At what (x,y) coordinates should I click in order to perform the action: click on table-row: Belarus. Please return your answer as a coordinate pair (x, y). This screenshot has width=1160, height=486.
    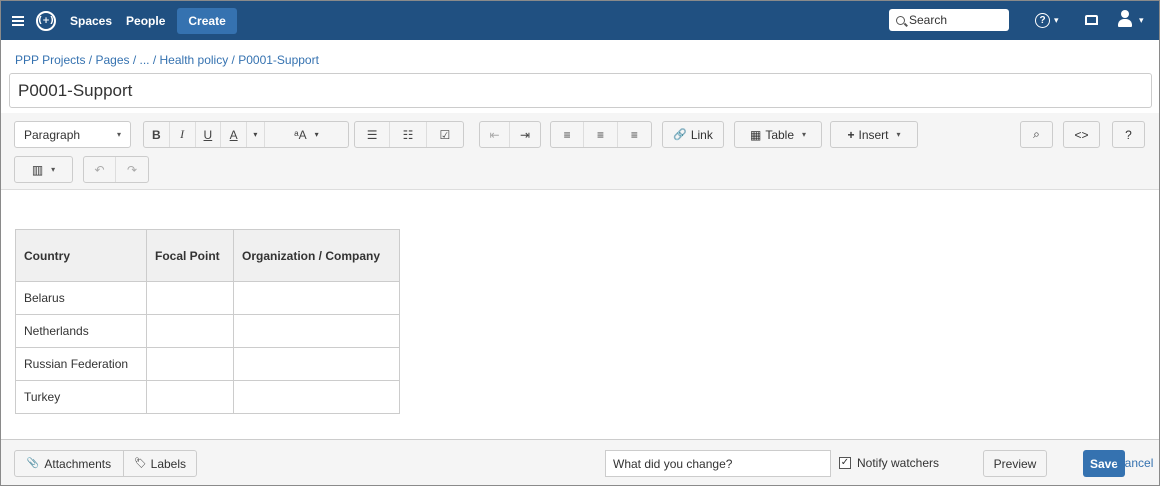
    Looking at the image, I should click on (207, 298).